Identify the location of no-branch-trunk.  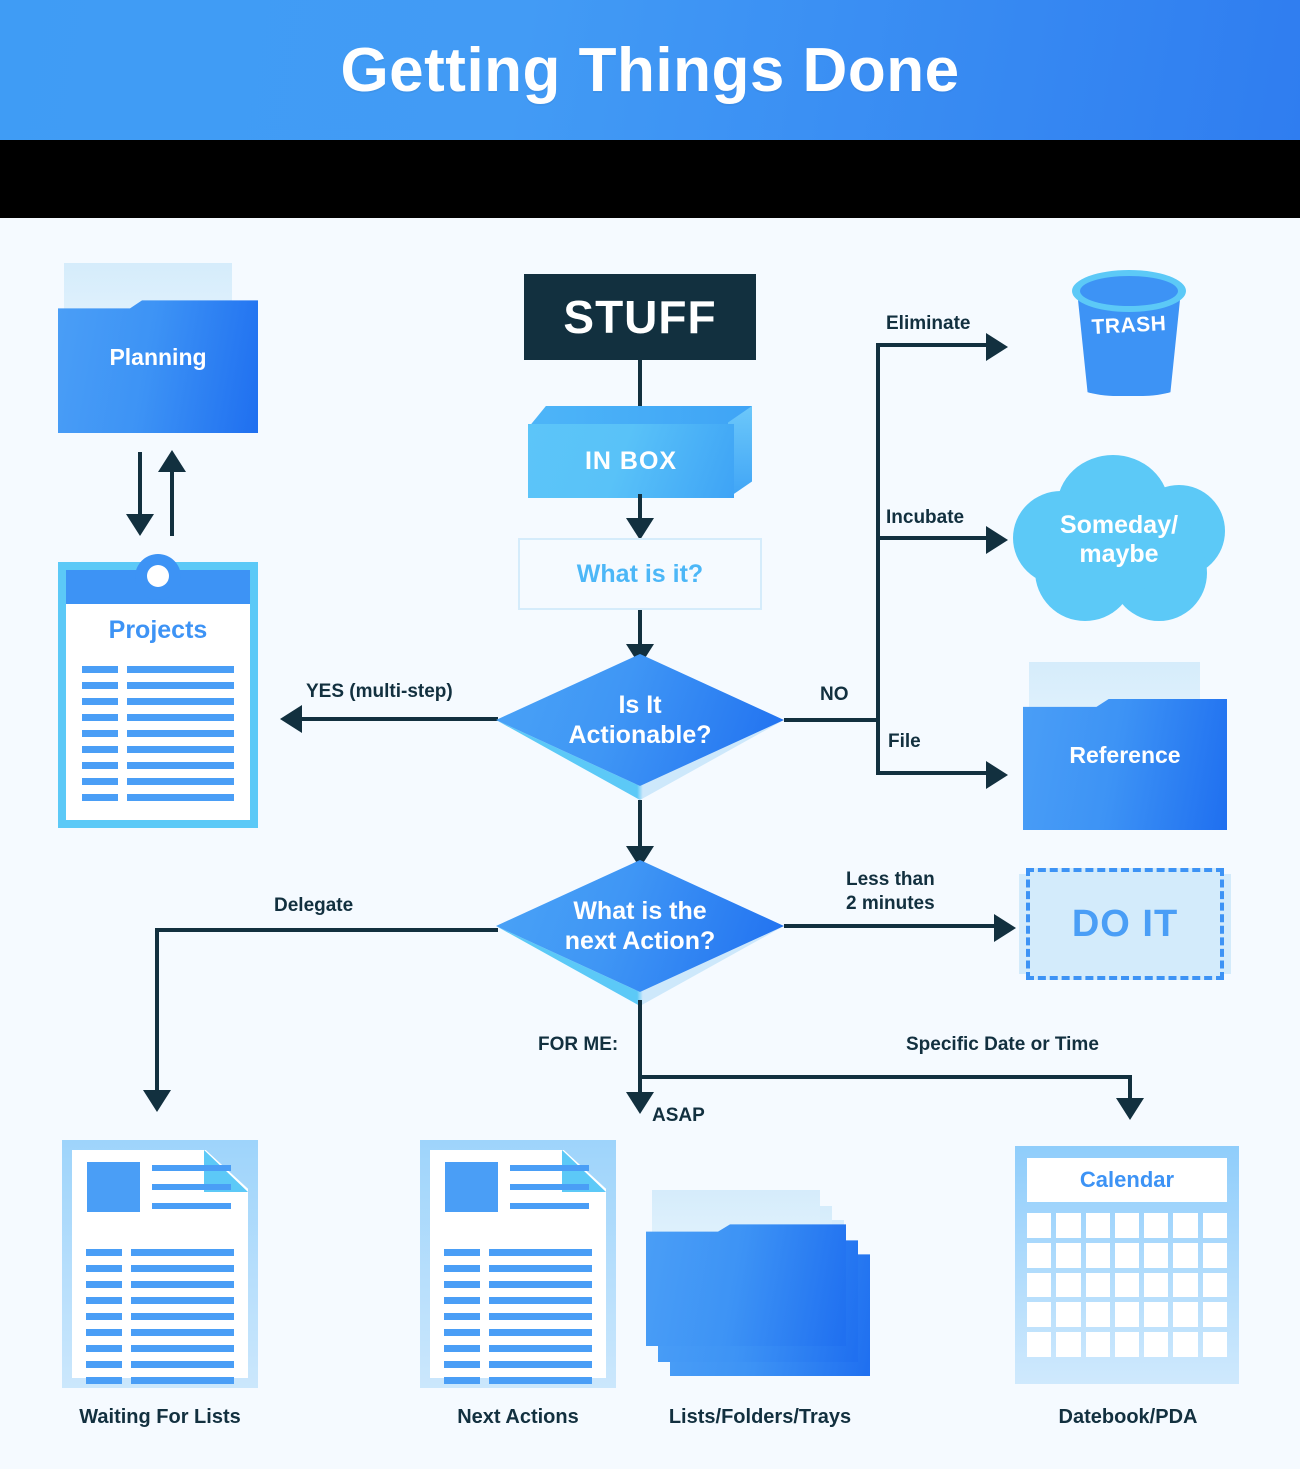
(878, 559).